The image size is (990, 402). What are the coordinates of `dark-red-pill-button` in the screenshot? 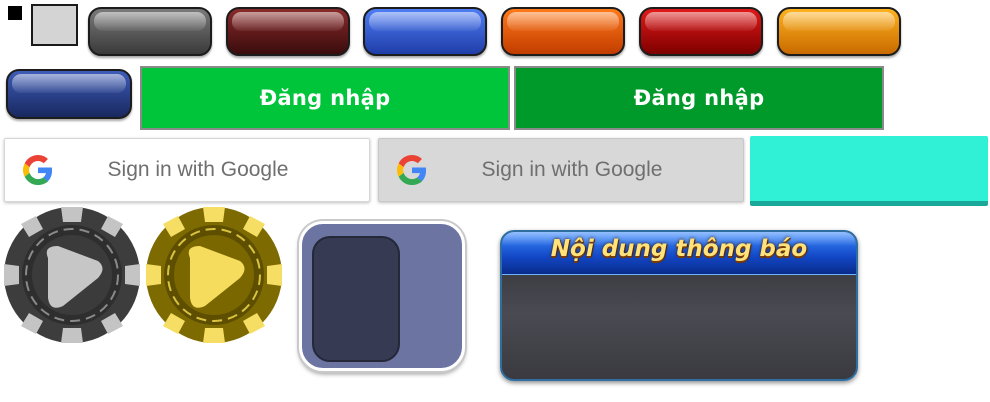 It's located at (288, 31).